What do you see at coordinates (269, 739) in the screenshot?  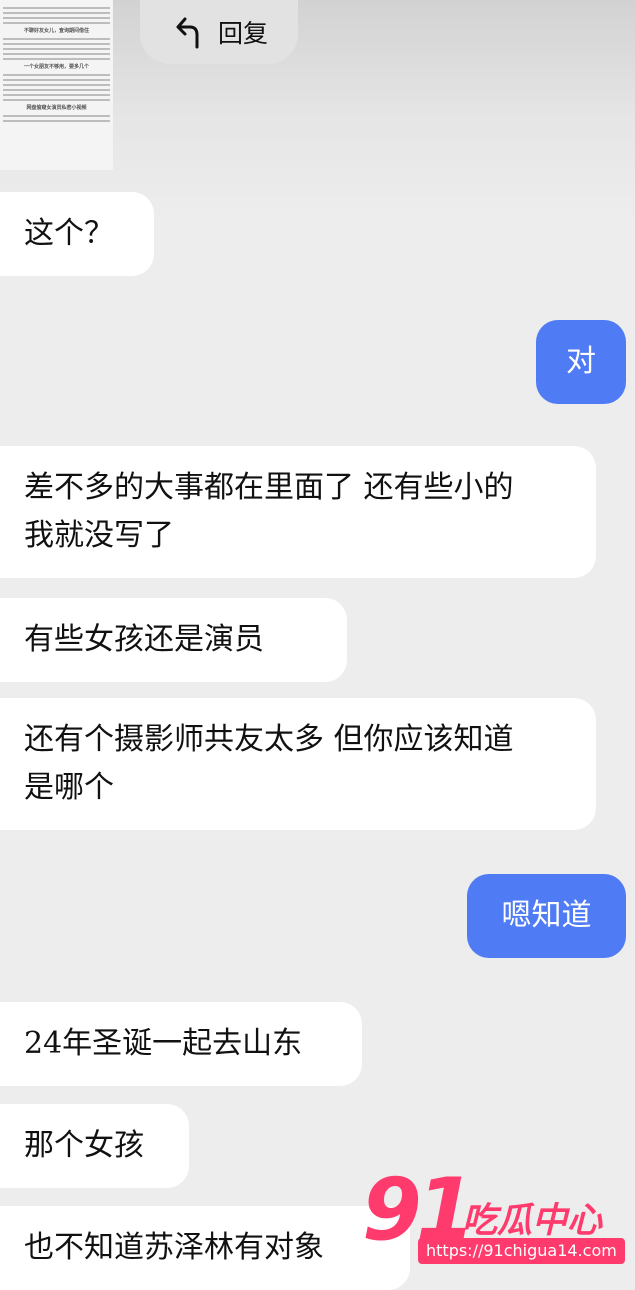 I see `message-text-line: 还有个摄影师共友太多 但你应该知道` at bounding box center [269, 739].